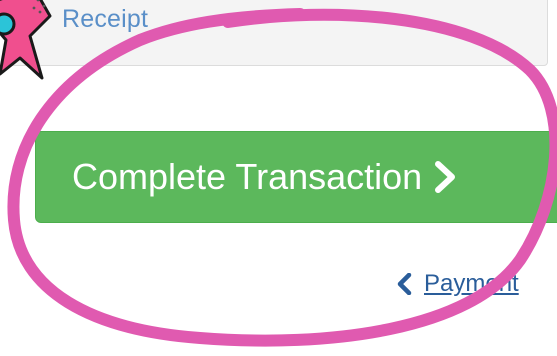 This screenshot has height=356, width=557. I want to click on payment-back-link: Payment, so click(457, 284).